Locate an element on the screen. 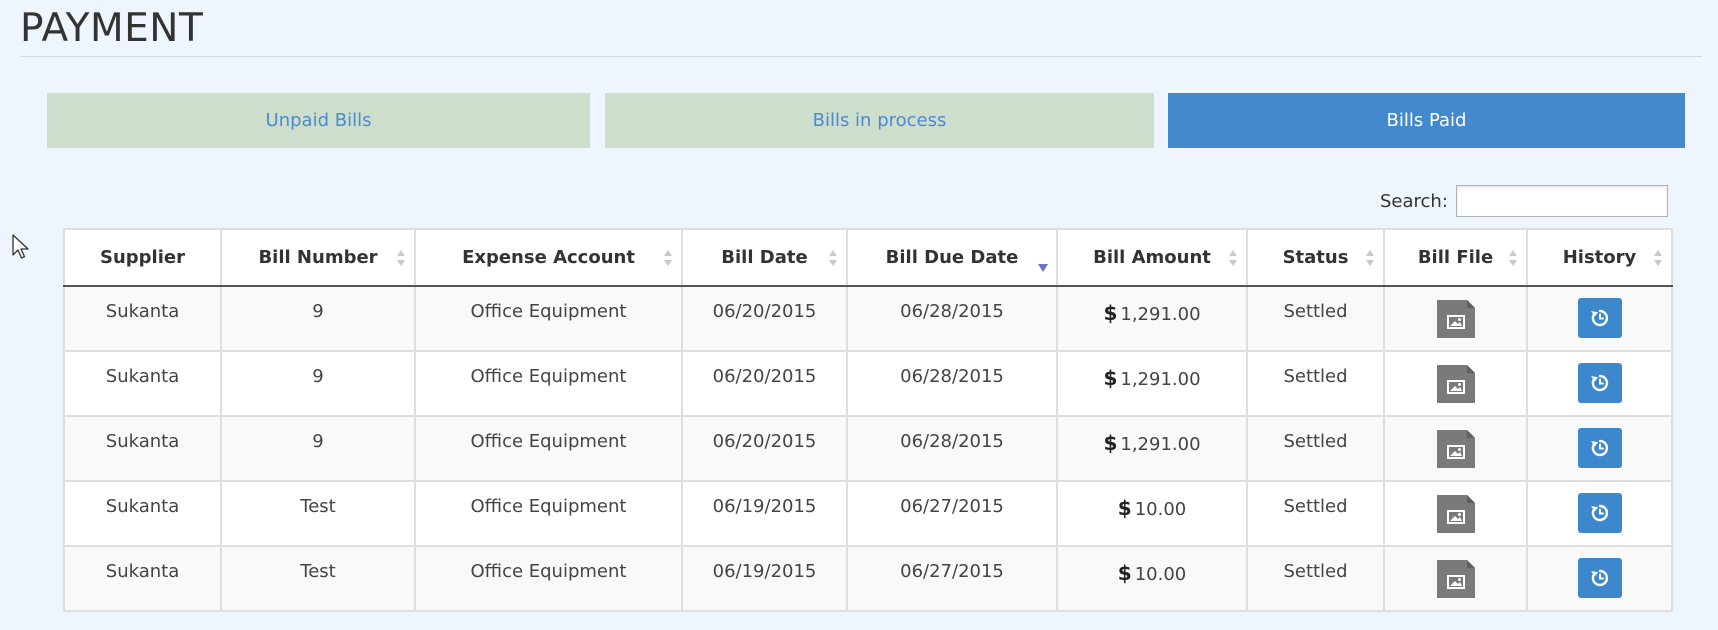 The image size is (1718, 630). column-header-supplier: Supplier is located at coordinates (142, 257).